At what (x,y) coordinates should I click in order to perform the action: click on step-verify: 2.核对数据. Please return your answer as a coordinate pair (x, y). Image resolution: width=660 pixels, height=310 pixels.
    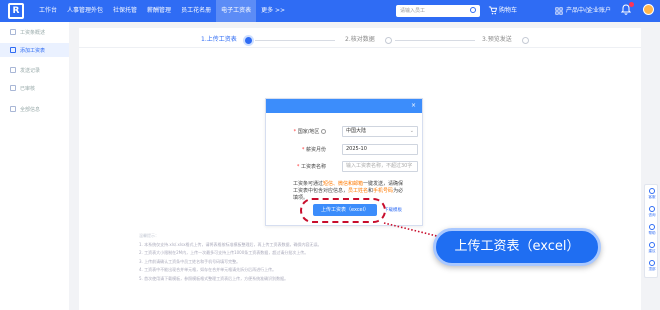
    Looking at the image, I should click on (360, 39).